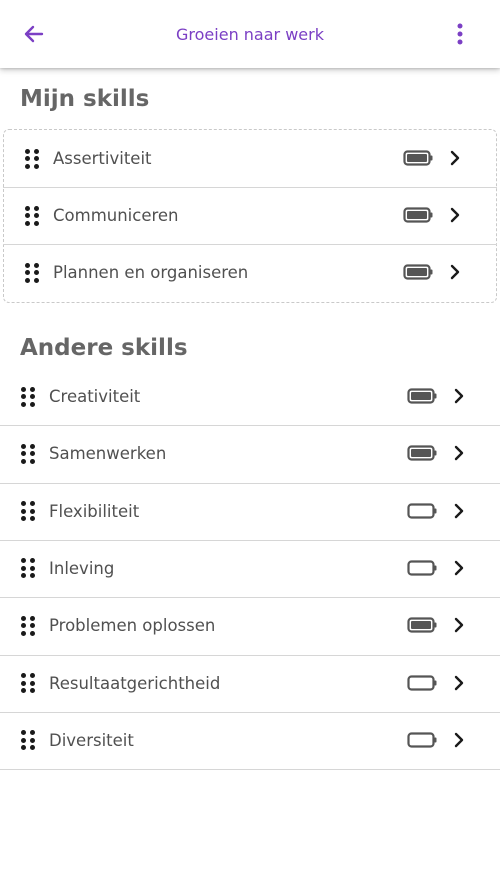  What do you see at coordinates (250, 215) in the screenshot?
I see `skill-row: Communiceren` at bounding box center [250, 215].